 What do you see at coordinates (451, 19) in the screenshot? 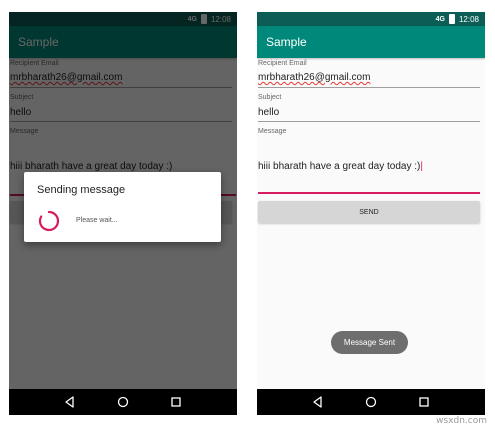
I see `battery-icon` at bounding box center [451, 19].